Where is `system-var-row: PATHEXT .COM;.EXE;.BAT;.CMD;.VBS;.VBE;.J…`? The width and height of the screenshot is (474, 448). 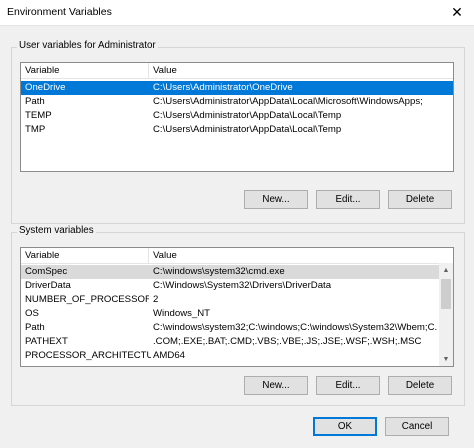 system-var-row: PATHEXT .COM;.EXE;.BAT;.CMD;.VBS;.VBE;.J… is located at coordinates (230, 342).